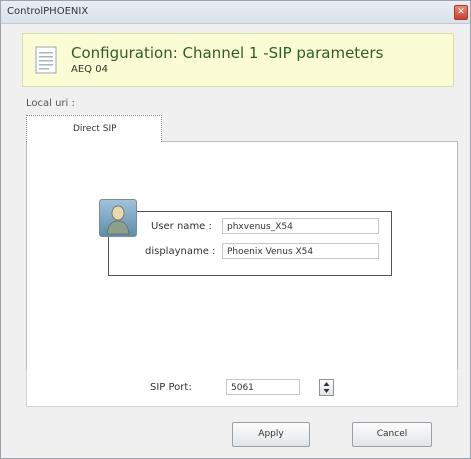 The width and height of the screenshot is (471, 459). What do you see at coordinates (89, 69) in the screenshot?
I see `device-name: AEQ 04` at bounding box center [89, 69].